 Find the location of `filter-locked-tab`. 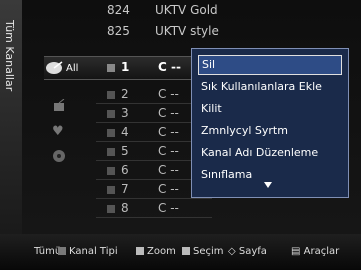

filter-locked-tab is located at coordinates (60, 156).